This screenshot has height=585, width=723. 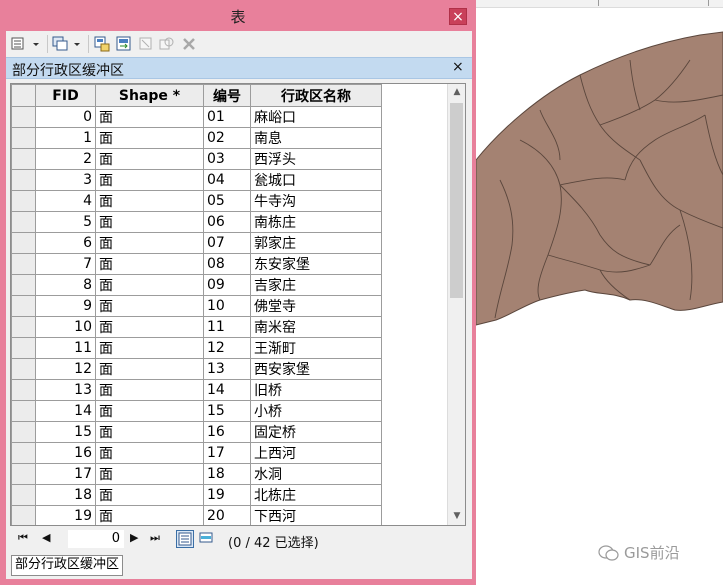 I want to click on cell-fid: 13, so click(x=65, y=390).